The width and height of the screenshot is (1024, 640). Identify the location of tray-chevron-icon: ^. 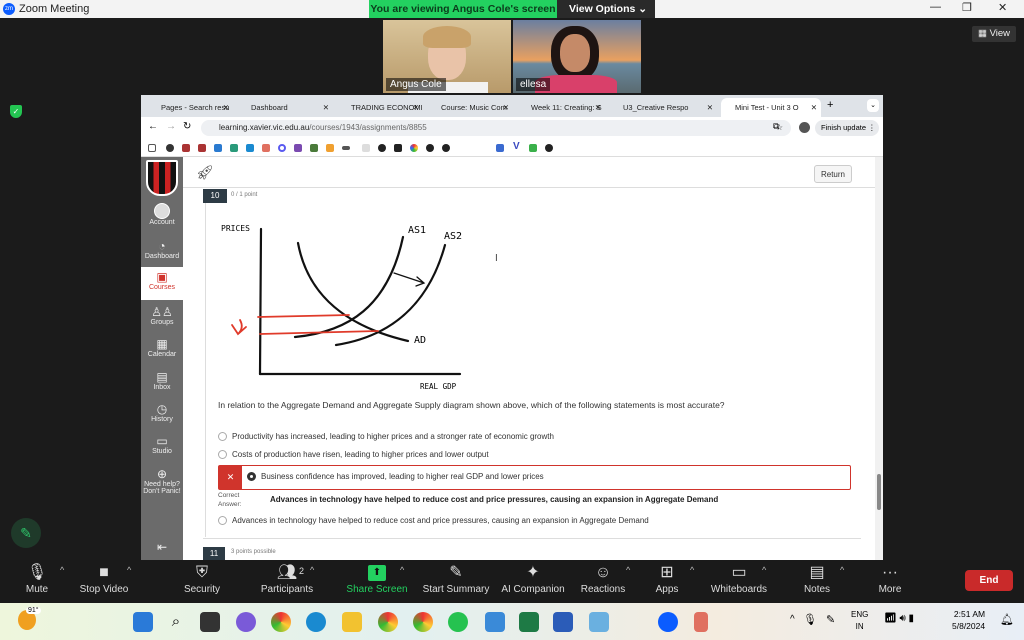
(792, 619).